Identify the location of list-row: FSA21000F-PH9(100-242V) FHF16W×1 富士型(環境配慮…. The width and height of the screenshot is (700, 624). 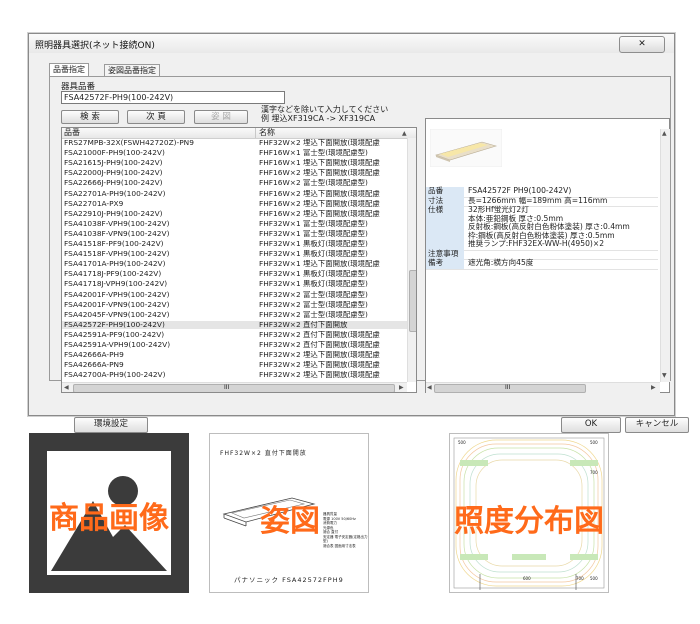
(234, 153).